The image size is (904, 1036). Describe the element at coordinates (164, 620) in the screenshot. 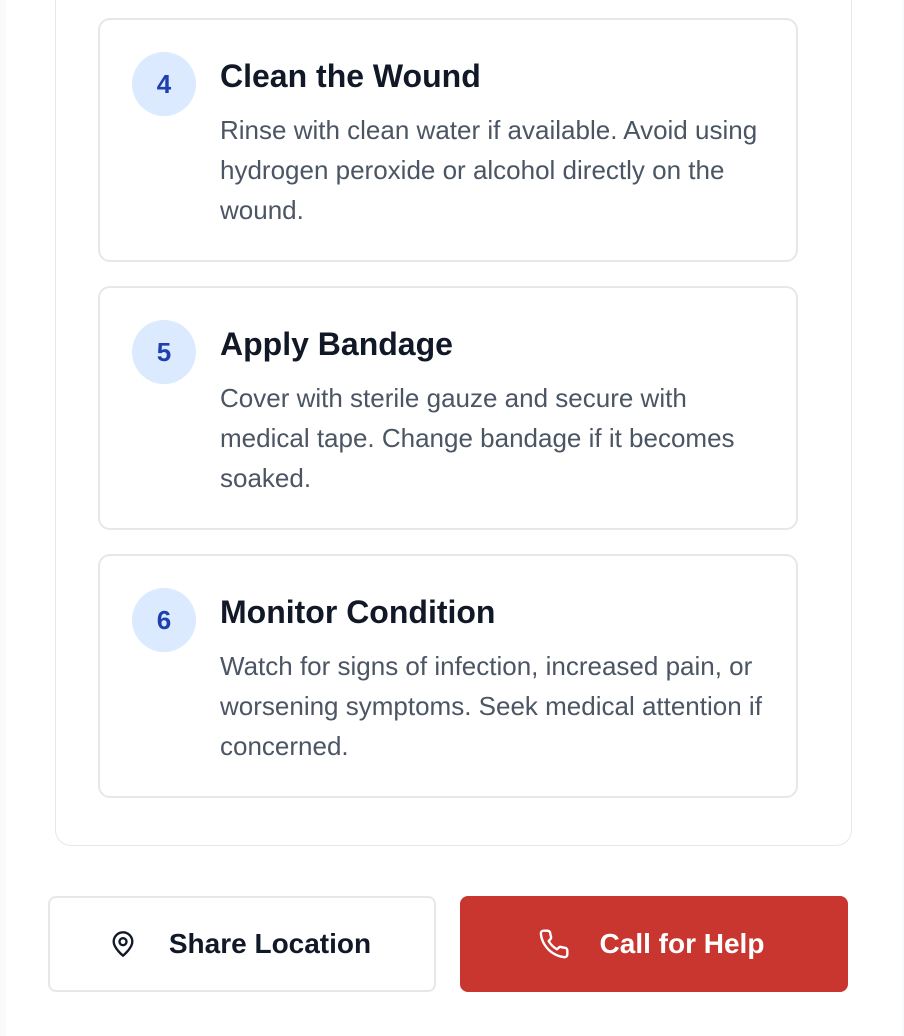

I see `step-number-badge: 6` at that location.